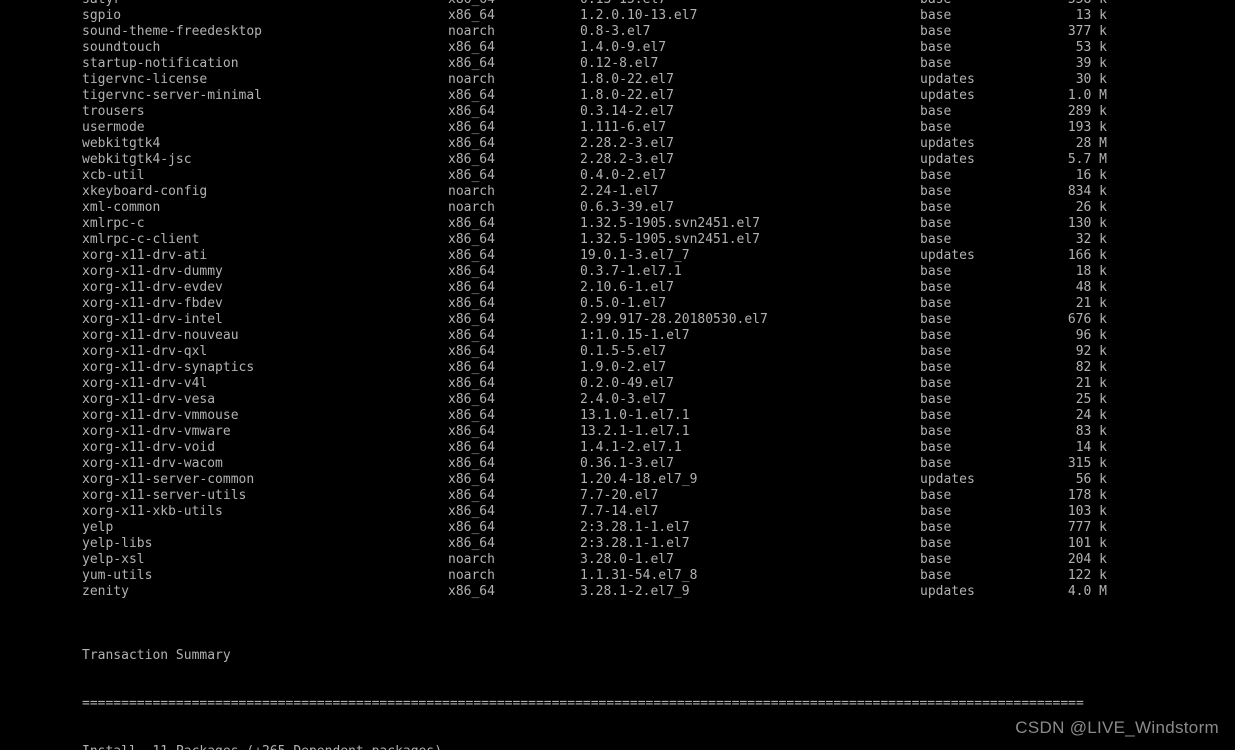 This screenshot has height=750, width=1235. What do you see at coordinates (117, 575) in the screenshot?
I see `package-name: yum-utils` at bounding box center [117, 575].